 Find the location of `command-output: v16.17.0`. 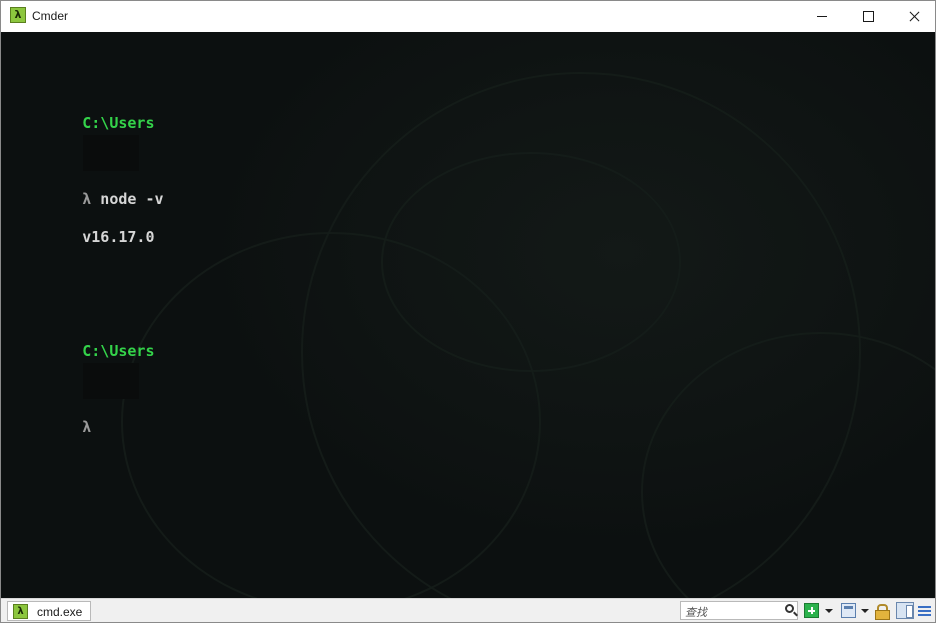

command-output: v16.17.0 is located at coordinates (118, 237).